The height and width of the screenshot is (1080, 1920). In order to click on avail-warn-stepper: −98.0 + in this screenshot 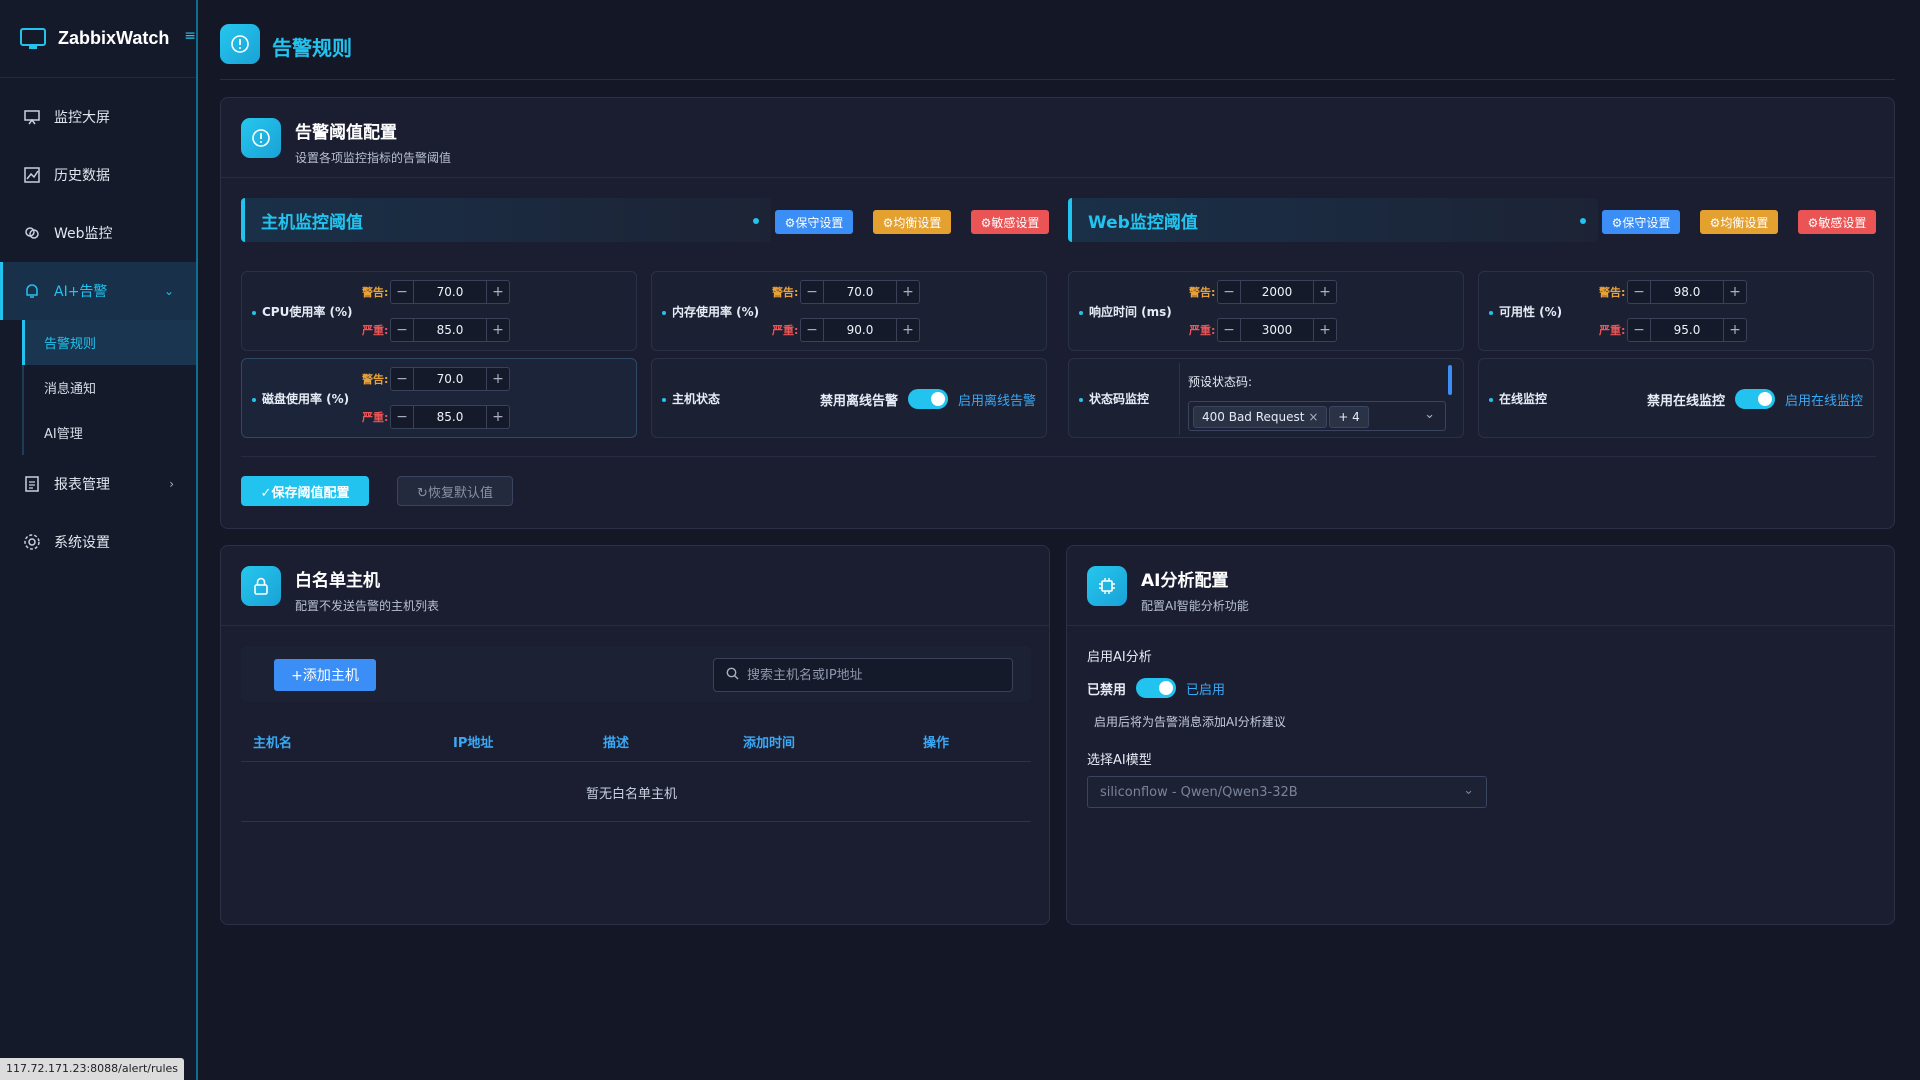, I will do `click(1687, 292)`.